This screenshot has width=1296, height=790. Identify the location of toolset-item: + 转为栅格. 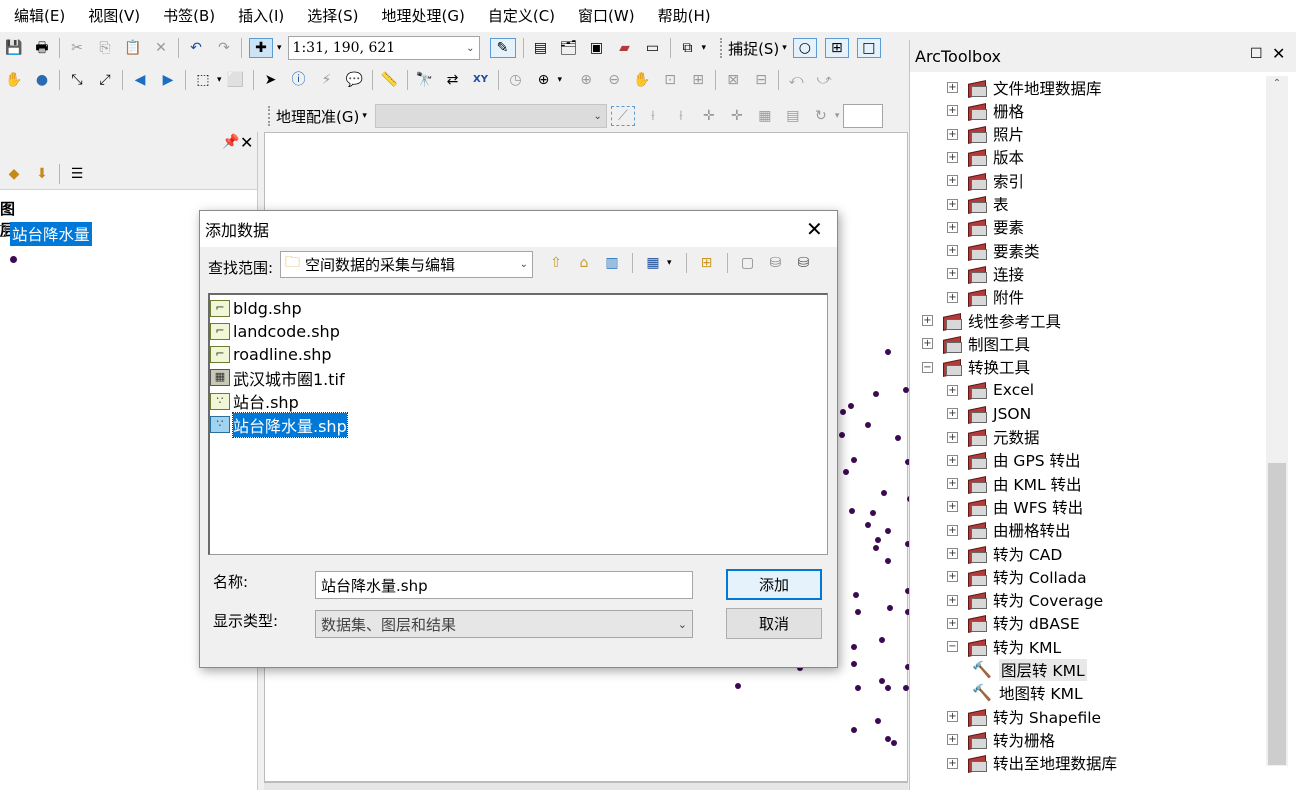
(1001, 739).